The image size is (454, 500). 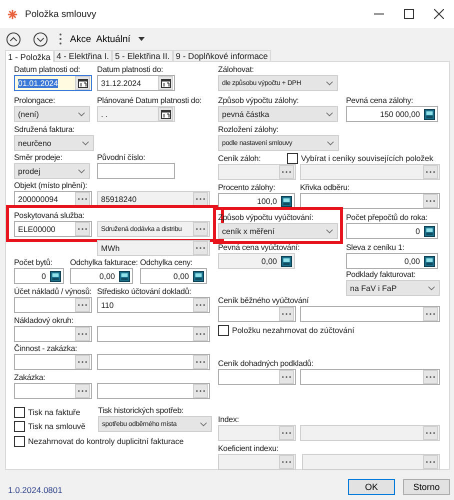 I want to click on field-label: Ceník záloh:, so click(x=239, y=158).